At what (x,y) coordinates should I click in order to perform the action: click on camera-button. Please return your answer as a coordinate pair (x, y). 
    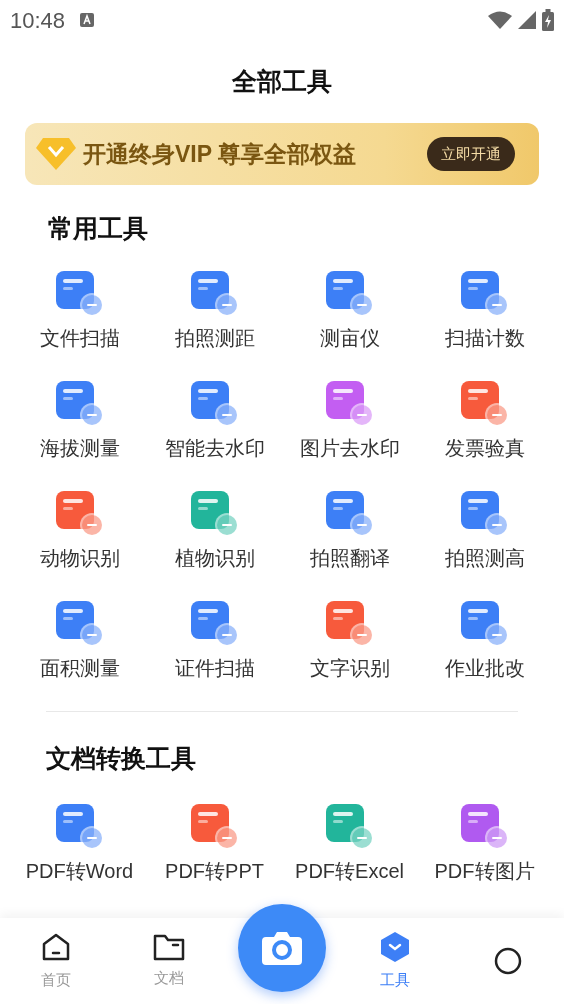
    Looking at the image, I should click on (282, 948).